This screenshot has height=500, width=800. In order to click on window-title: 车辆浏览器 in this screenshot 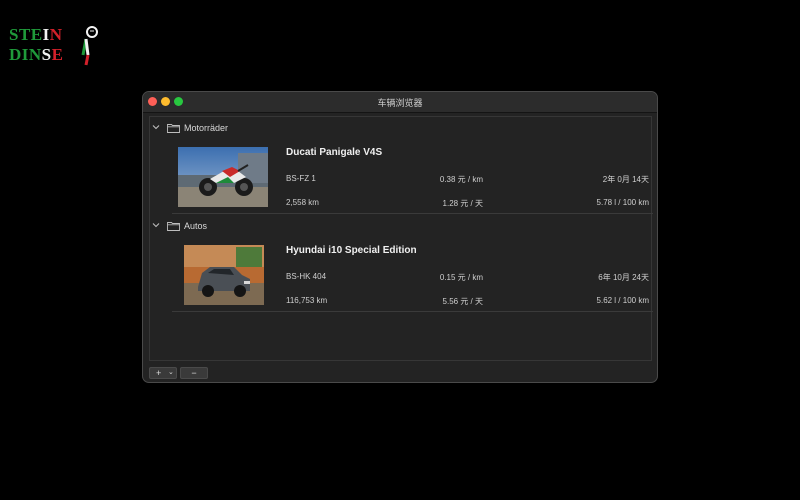, I will do `click(400, 103)`.